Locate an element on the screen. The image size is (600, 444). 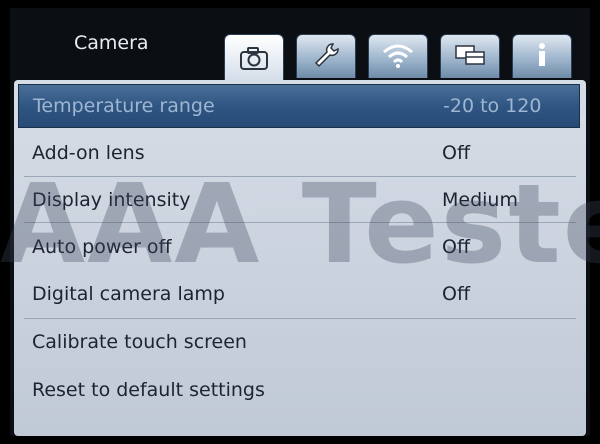
camera-icon is located at coordinates (254, 60).